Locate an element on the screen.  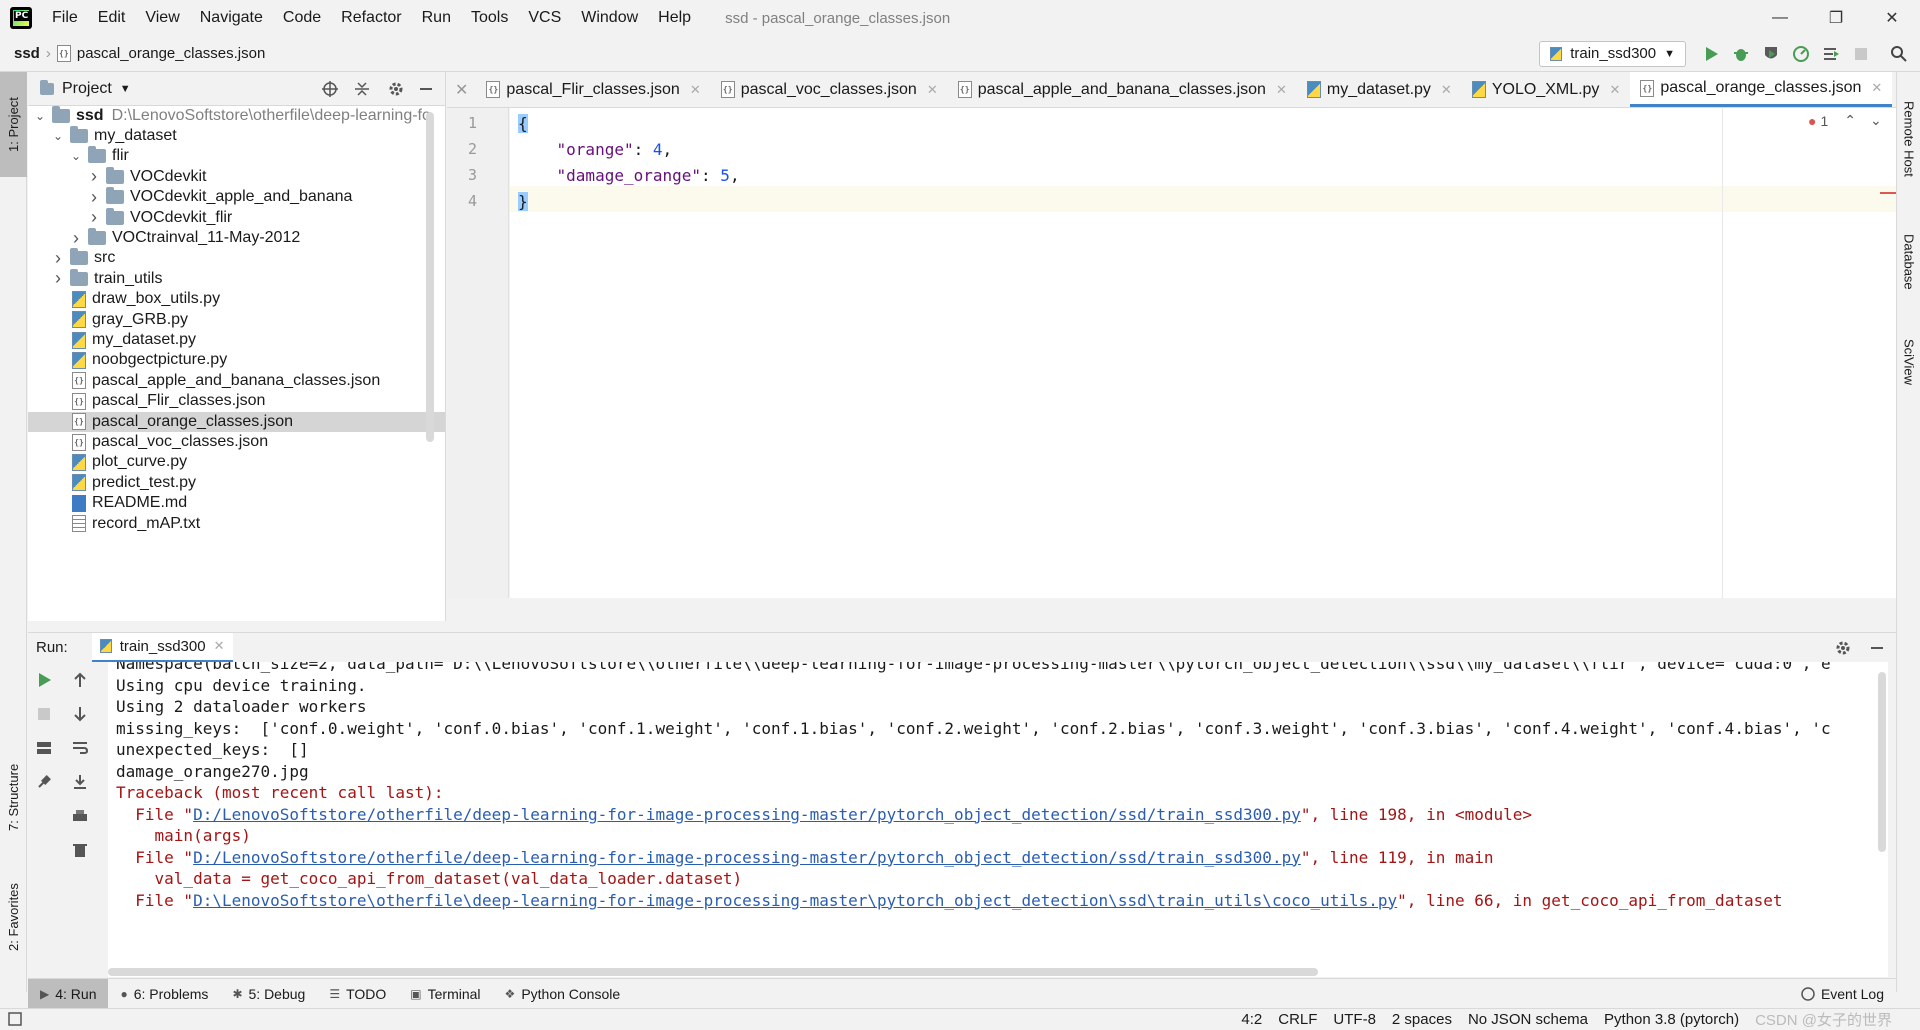
error-stripe-mark is located at coordinates (1888, 193).